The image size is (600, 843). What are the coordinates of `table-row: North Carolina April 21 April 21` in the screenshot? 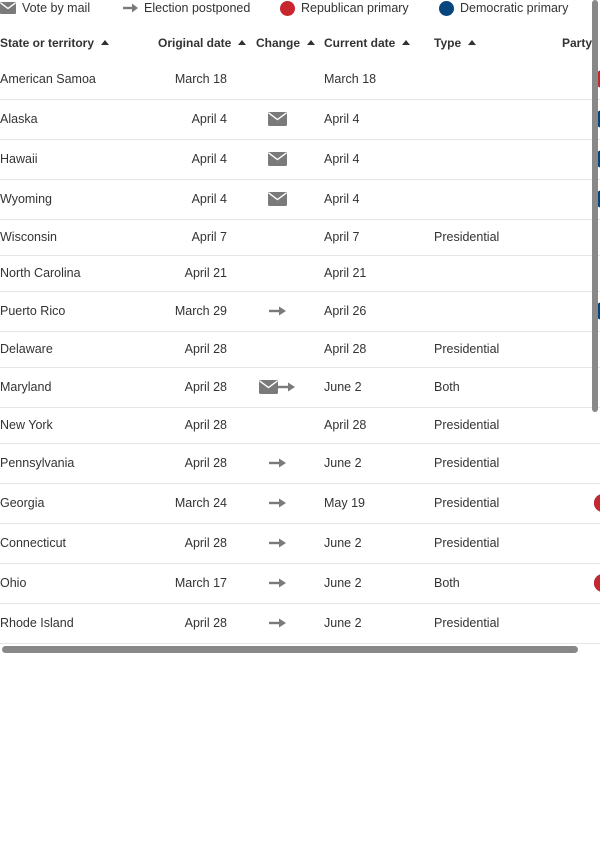 It's located at (300, 274).